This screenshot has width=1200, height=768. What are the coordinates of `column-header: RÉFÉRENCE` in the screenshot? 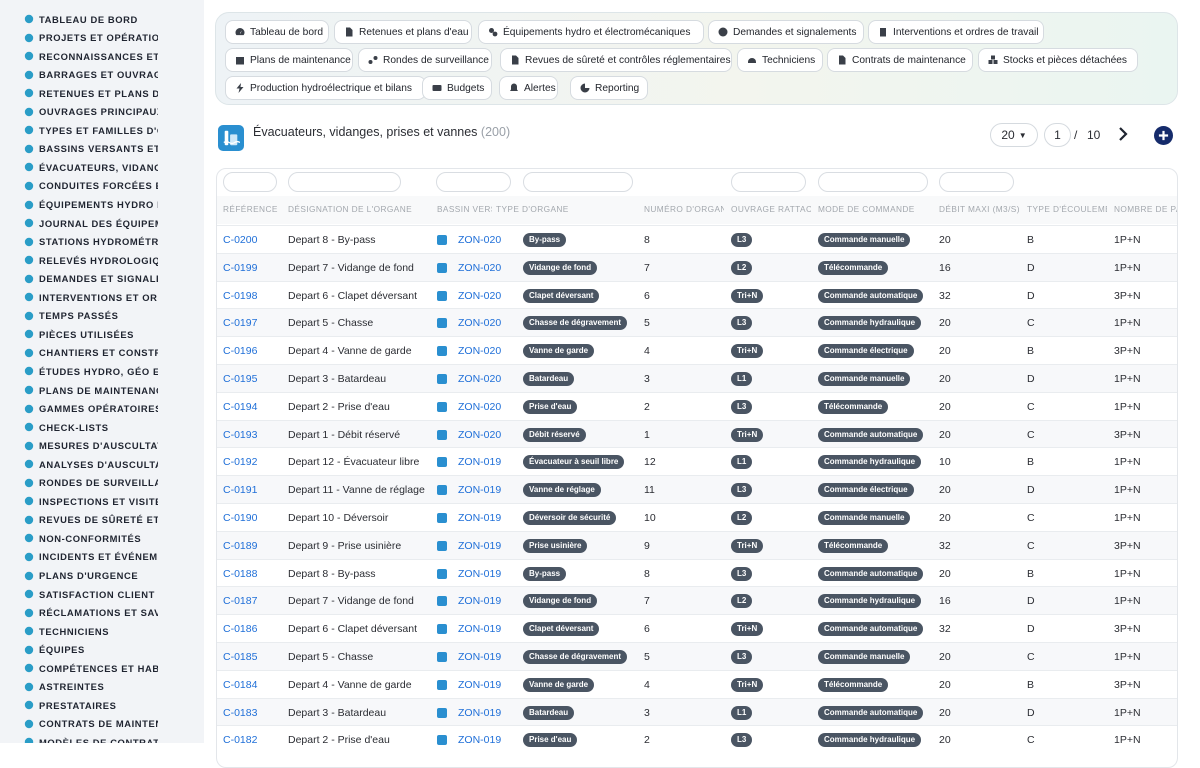 It's located at (253, 209).